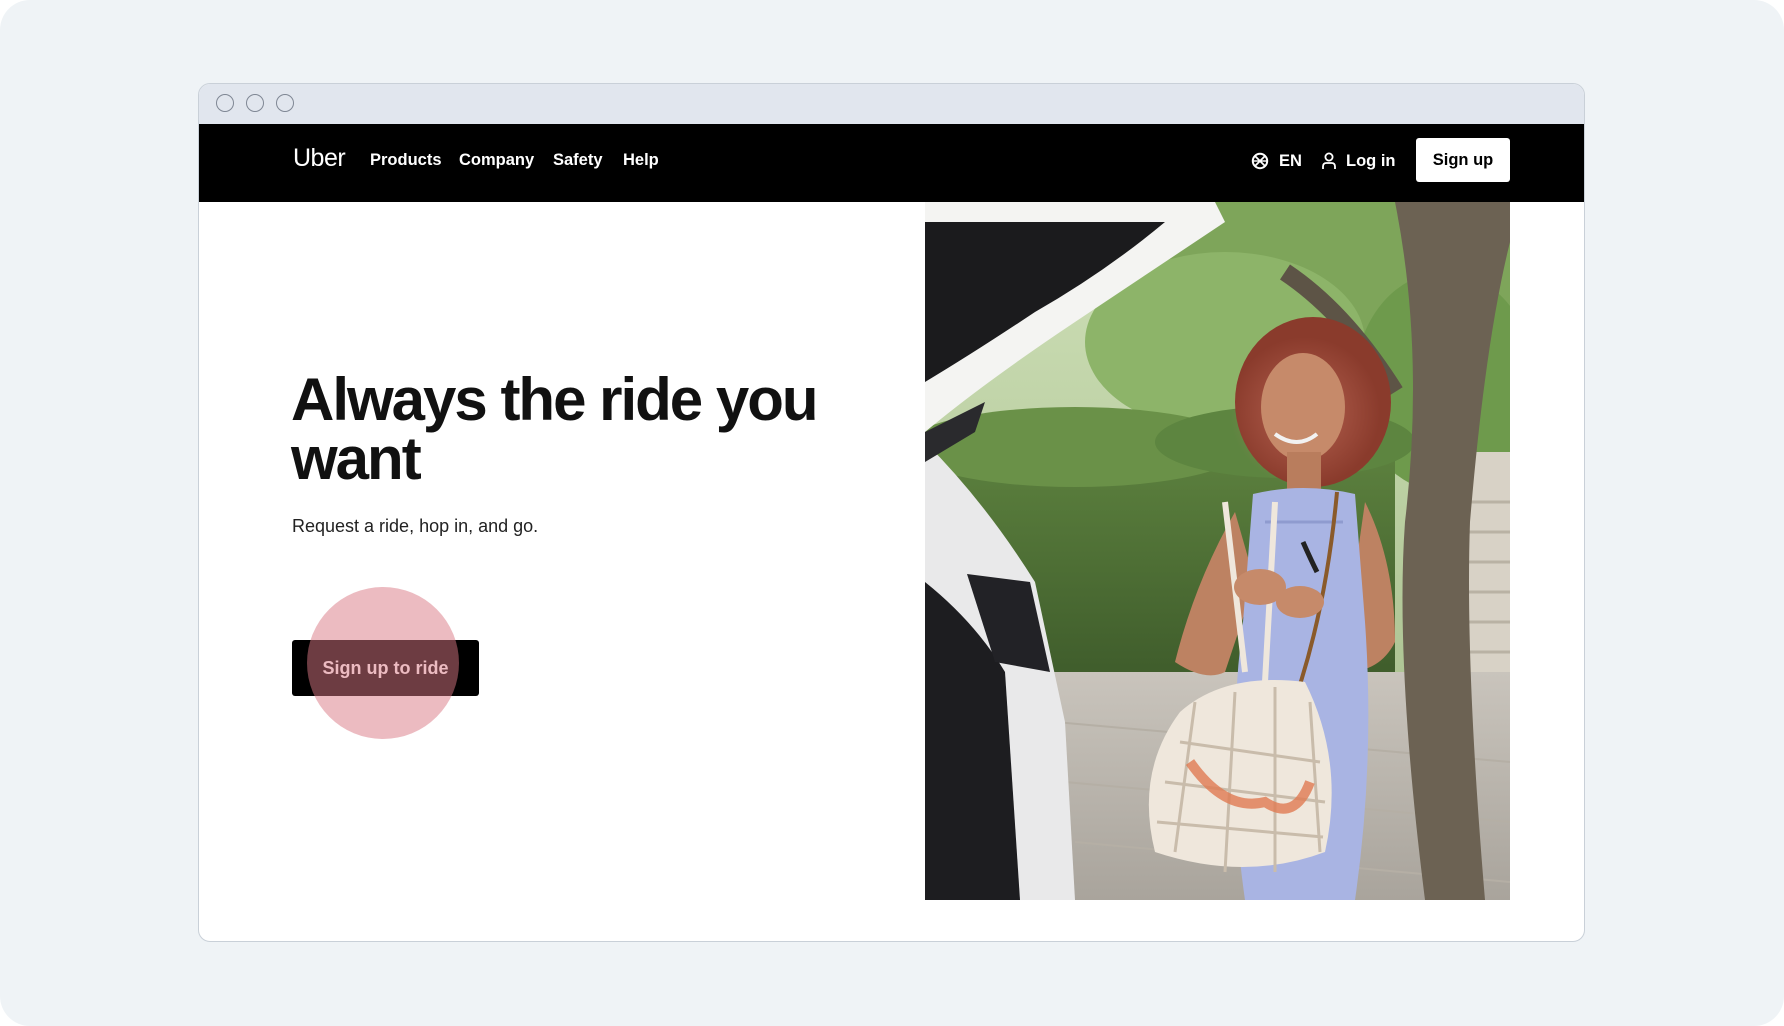  What do you see at coordinates (496, 160) in the screenshot?
I see `nav-link-company: Company` at bounding box center [496, 160].